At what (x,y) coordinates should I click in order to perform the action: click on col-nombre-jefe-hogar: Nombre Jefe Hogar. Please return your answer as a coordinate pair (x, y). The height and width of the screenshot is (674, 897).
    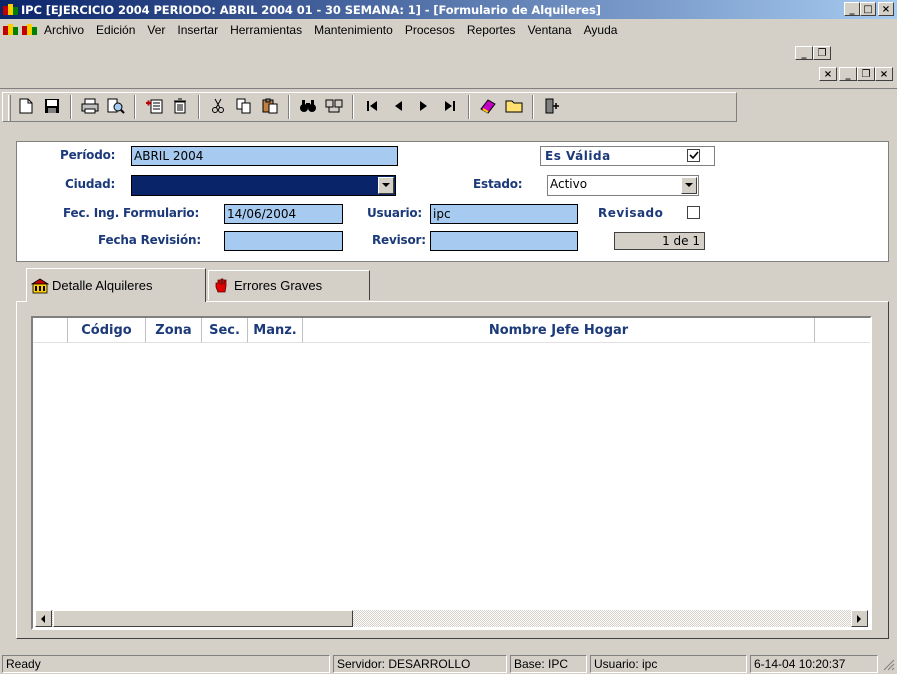
    Looking at the image, I should click on (559, 330).